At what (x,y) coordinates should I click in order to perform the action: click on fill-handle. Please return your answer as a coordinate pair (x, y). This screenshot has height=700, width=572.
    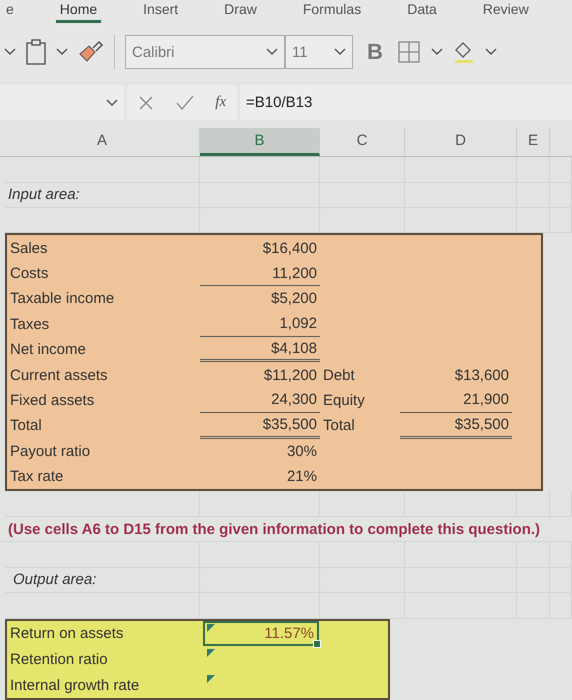
    Looking at the image, I should click on (317, 644).